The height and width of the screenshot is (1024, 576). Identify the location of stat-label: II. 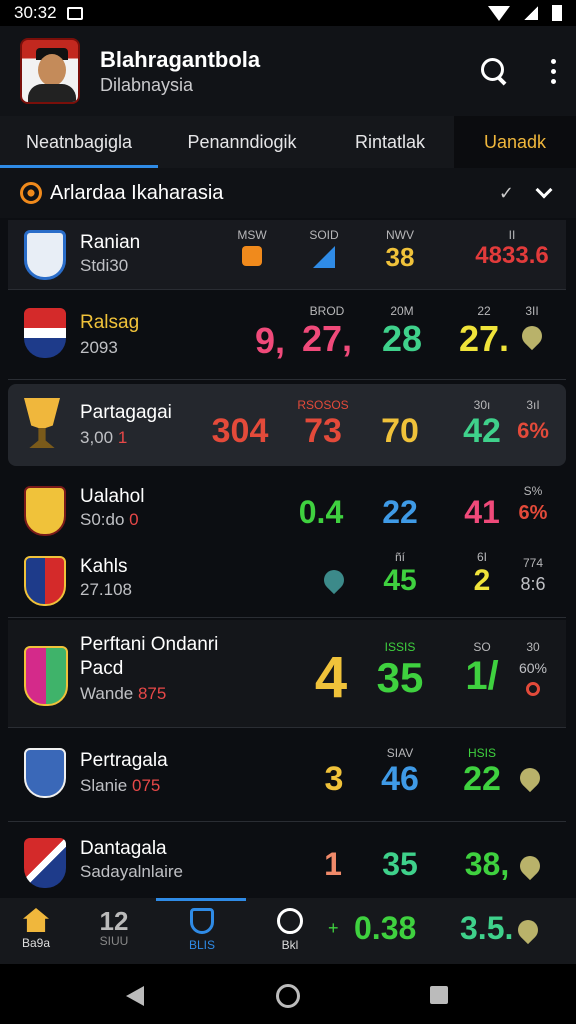
(512, 235).